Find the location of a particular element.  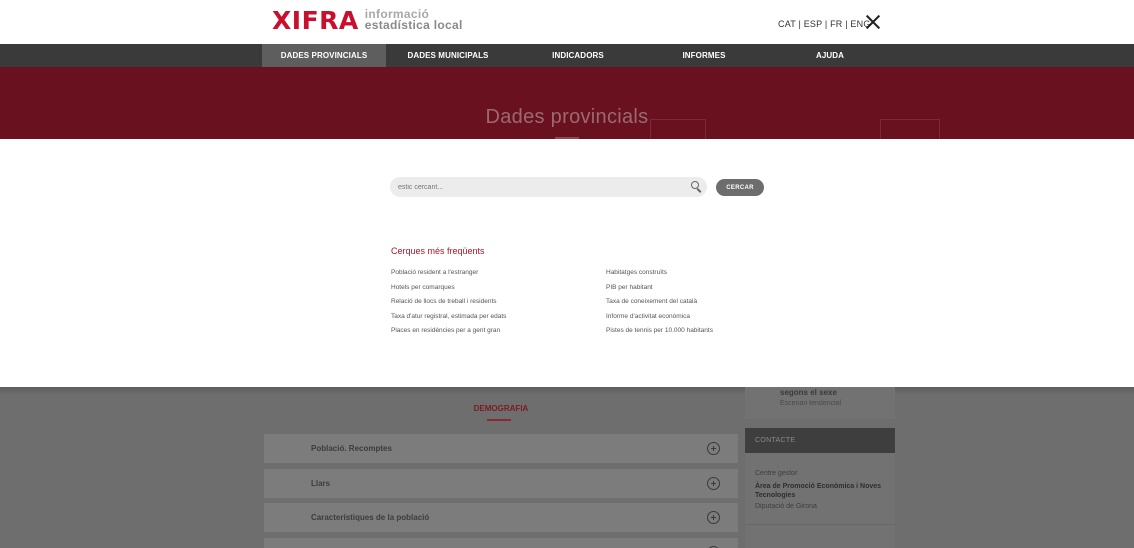

frequent-search-link: Informe d'activitat econòmica is located at coordinates (659, 317).